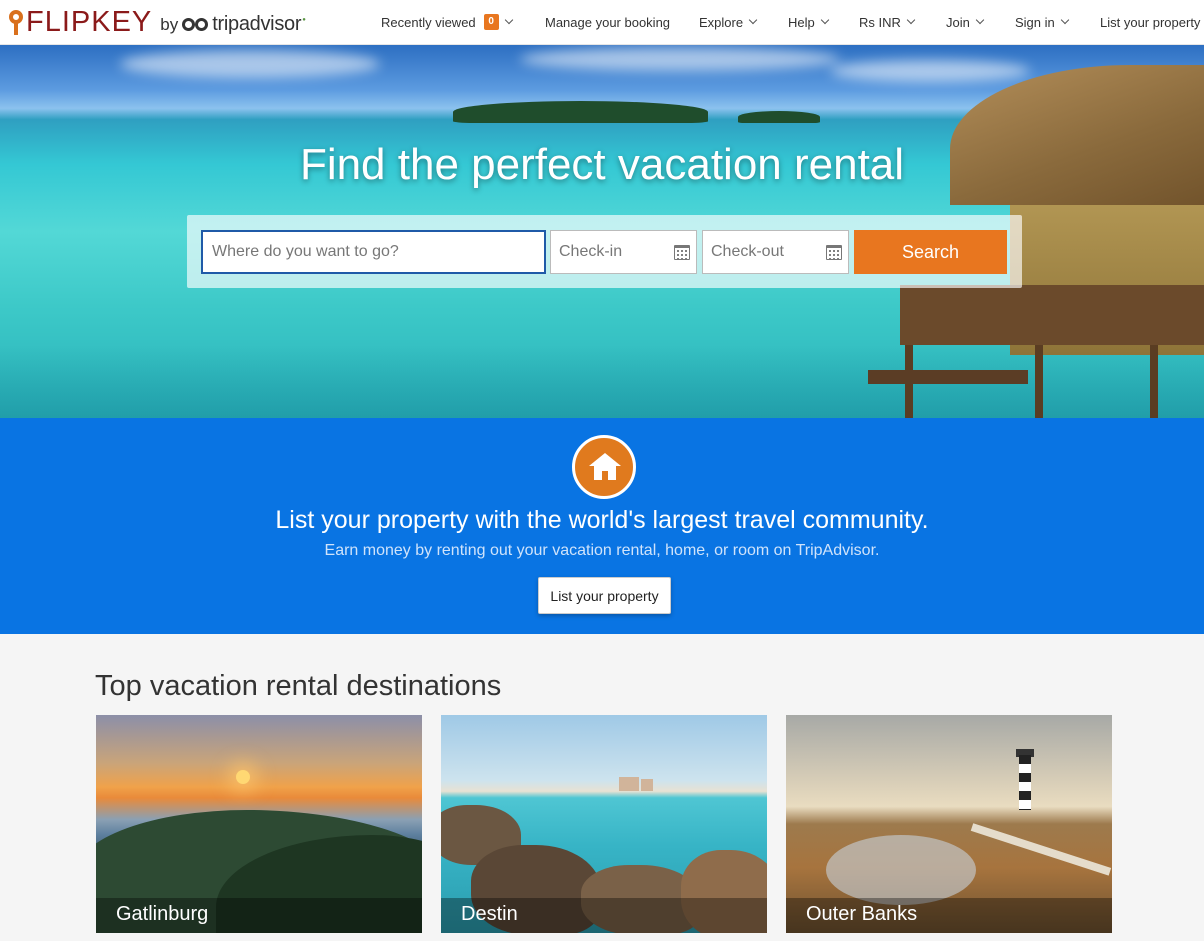 Image resolution: width=1204 pixels, height=941 pixels. Describe the element at coordinates (298, 686) in the screenshot. I see `destinations-heading: Top vacation rental destinations` at that location.